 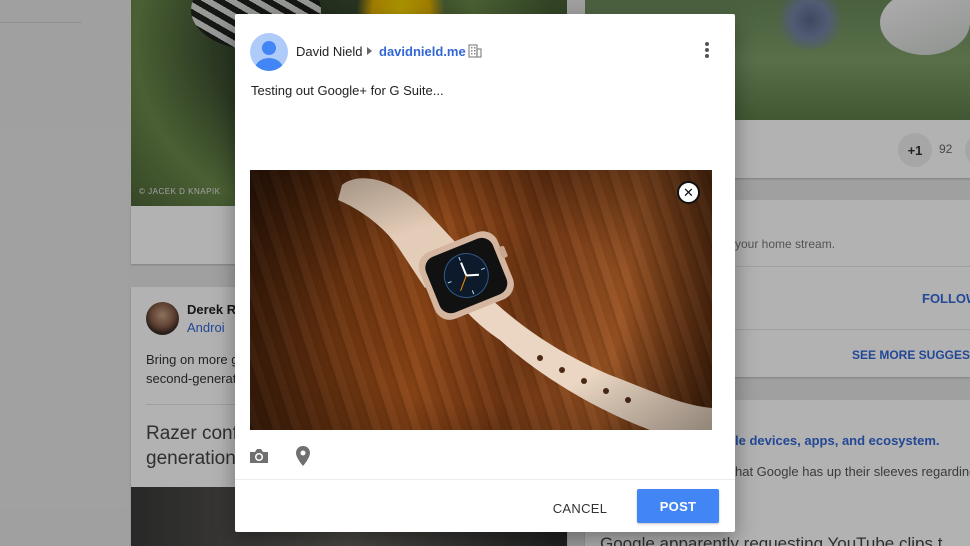 What do you see at coordinates (329, 51) in the screenshot?
I see `author-name: David Nield` at bounding box center [329, 51].